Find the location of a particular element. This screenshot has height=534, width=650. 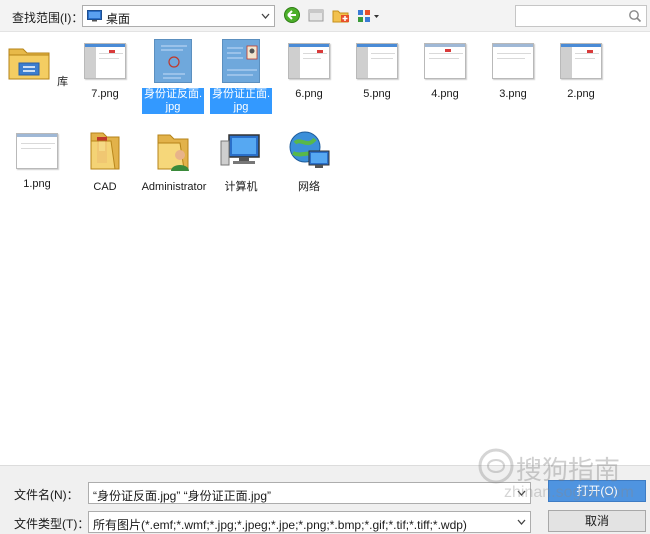

file-item-selected: 身份证正面.jpg is located at coordinates (241, 75).